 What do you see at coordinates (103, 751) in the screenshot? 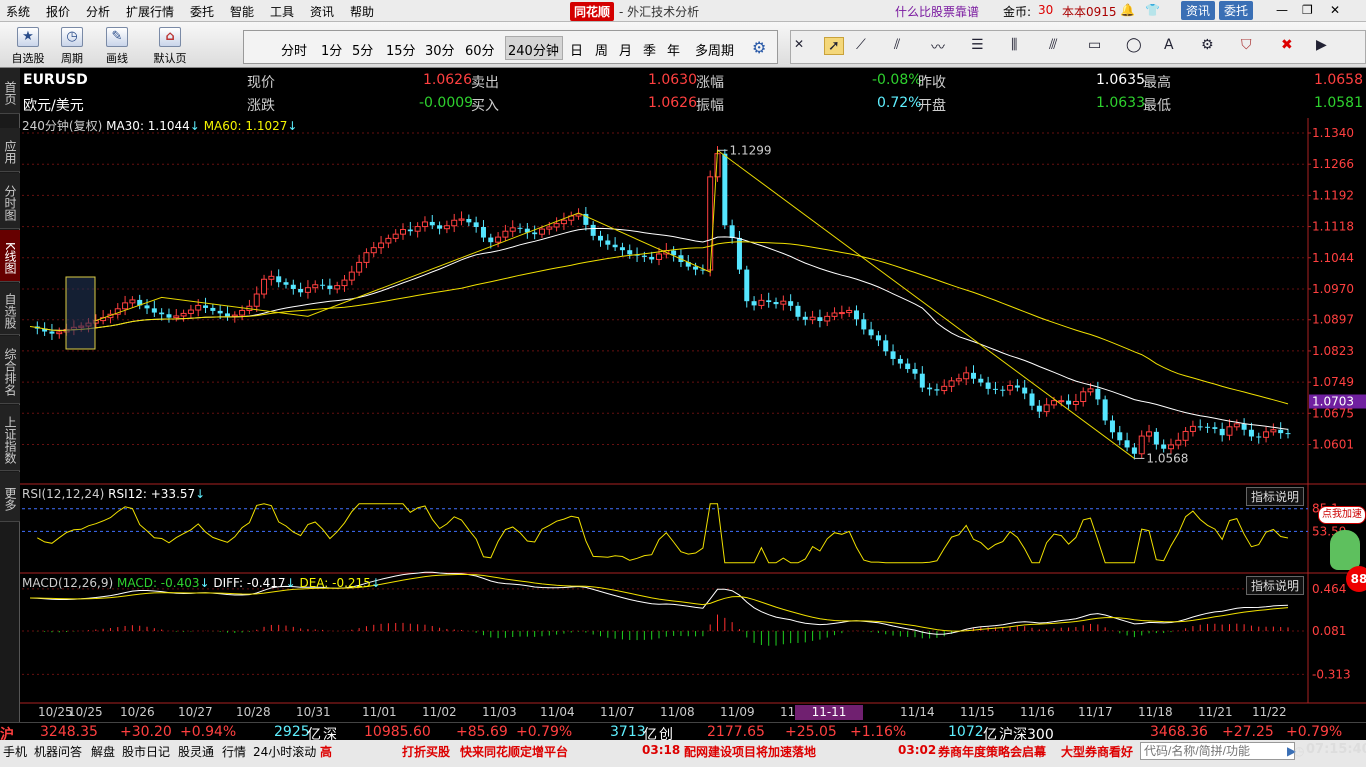
I see `status-analysis: 解盘` at bounding box center [103, 751].